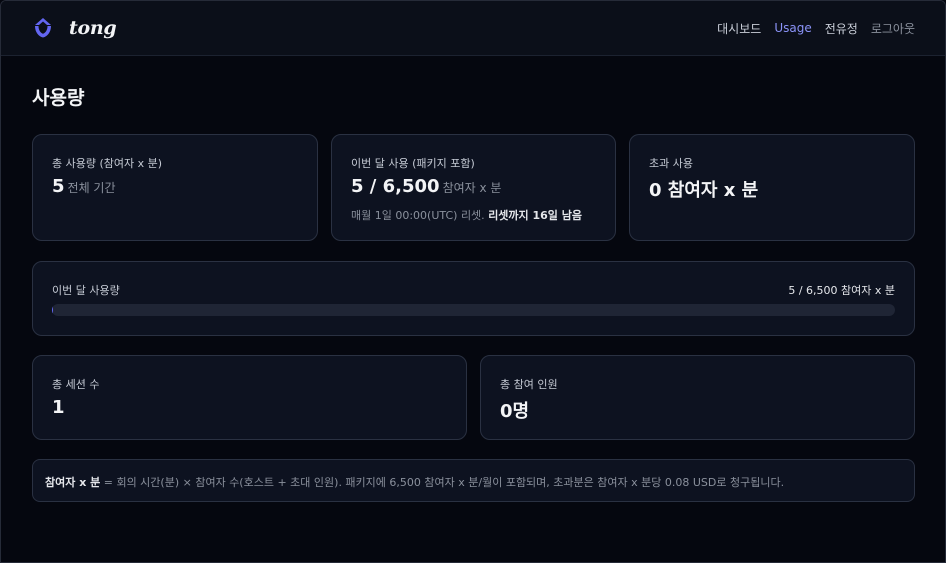  What do you see at coordinates (175, 187) in the screenshot?
I see `total-usage-card: 총 사용량 (참여자 x 분) 5 전체 기간` at bounding box center [175, 187].